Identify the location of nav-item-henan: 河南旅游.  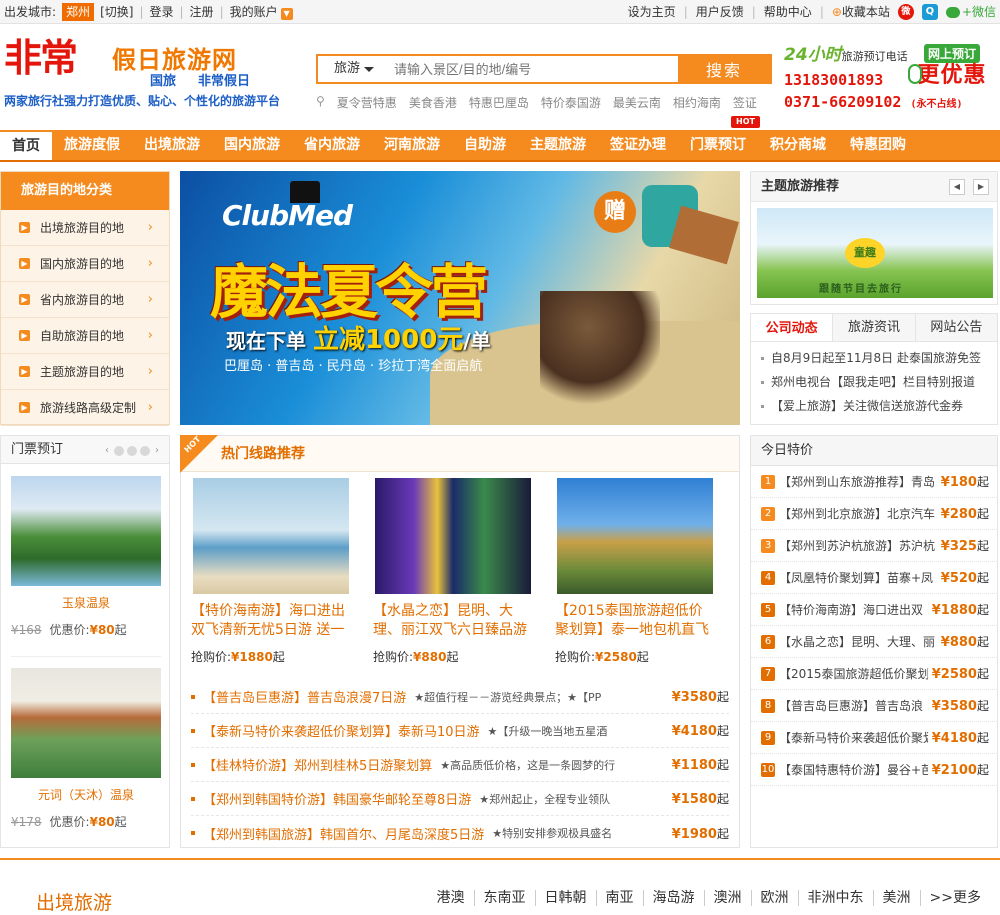
(412, 145).